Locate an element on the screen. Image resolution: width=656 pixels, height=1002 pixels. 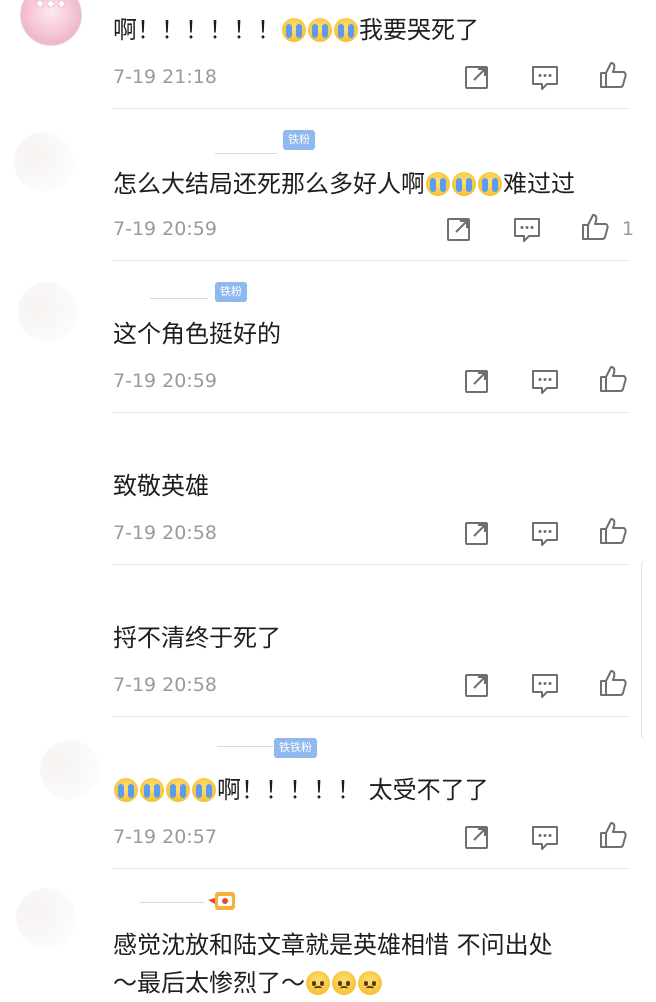
comment-text-part: 啊！！！！！ 太受不了了 is located at coordinates (353, 790).